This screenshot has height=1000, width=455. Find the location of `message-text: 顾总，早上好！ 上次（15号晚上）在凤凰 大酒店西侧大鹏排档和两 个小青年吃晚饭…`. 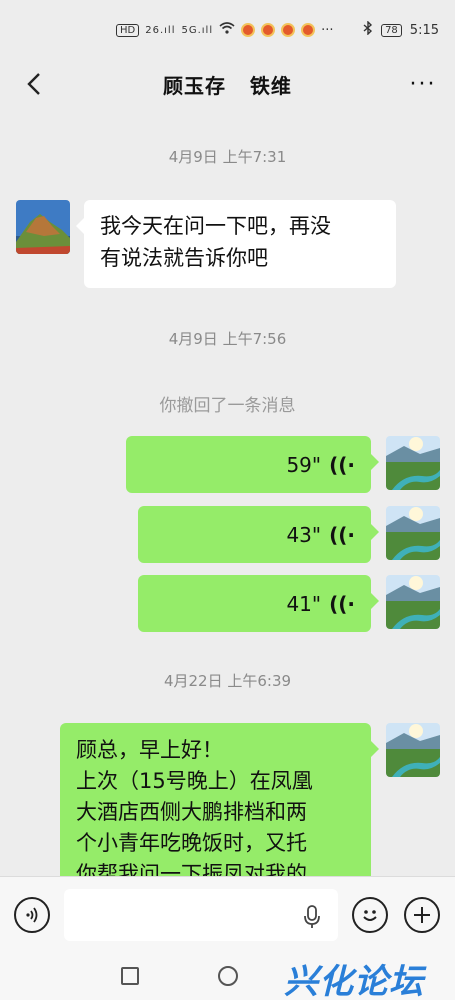

message-text: 顾总，早上好！ 上次（15号晚上）在凤凰 大酒店西侧大鹏排档和两 个小青年吃晚饭… is located at coordinates (194, 807).